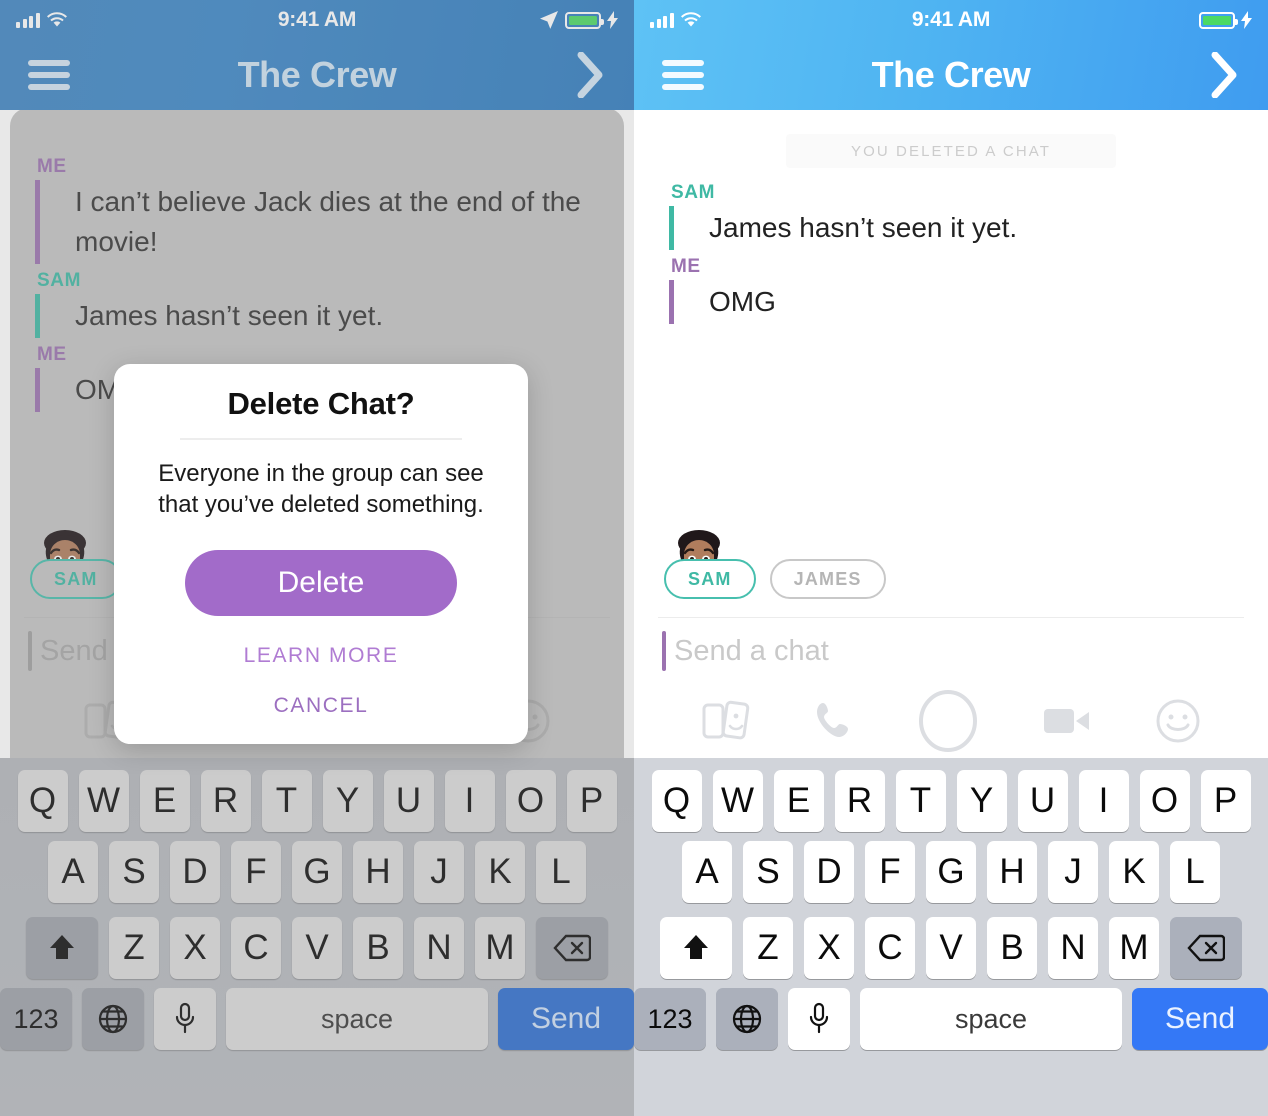  Describe the element at coordinates (56, 19) in the screenshot. I see `wifi-icon` at that location.